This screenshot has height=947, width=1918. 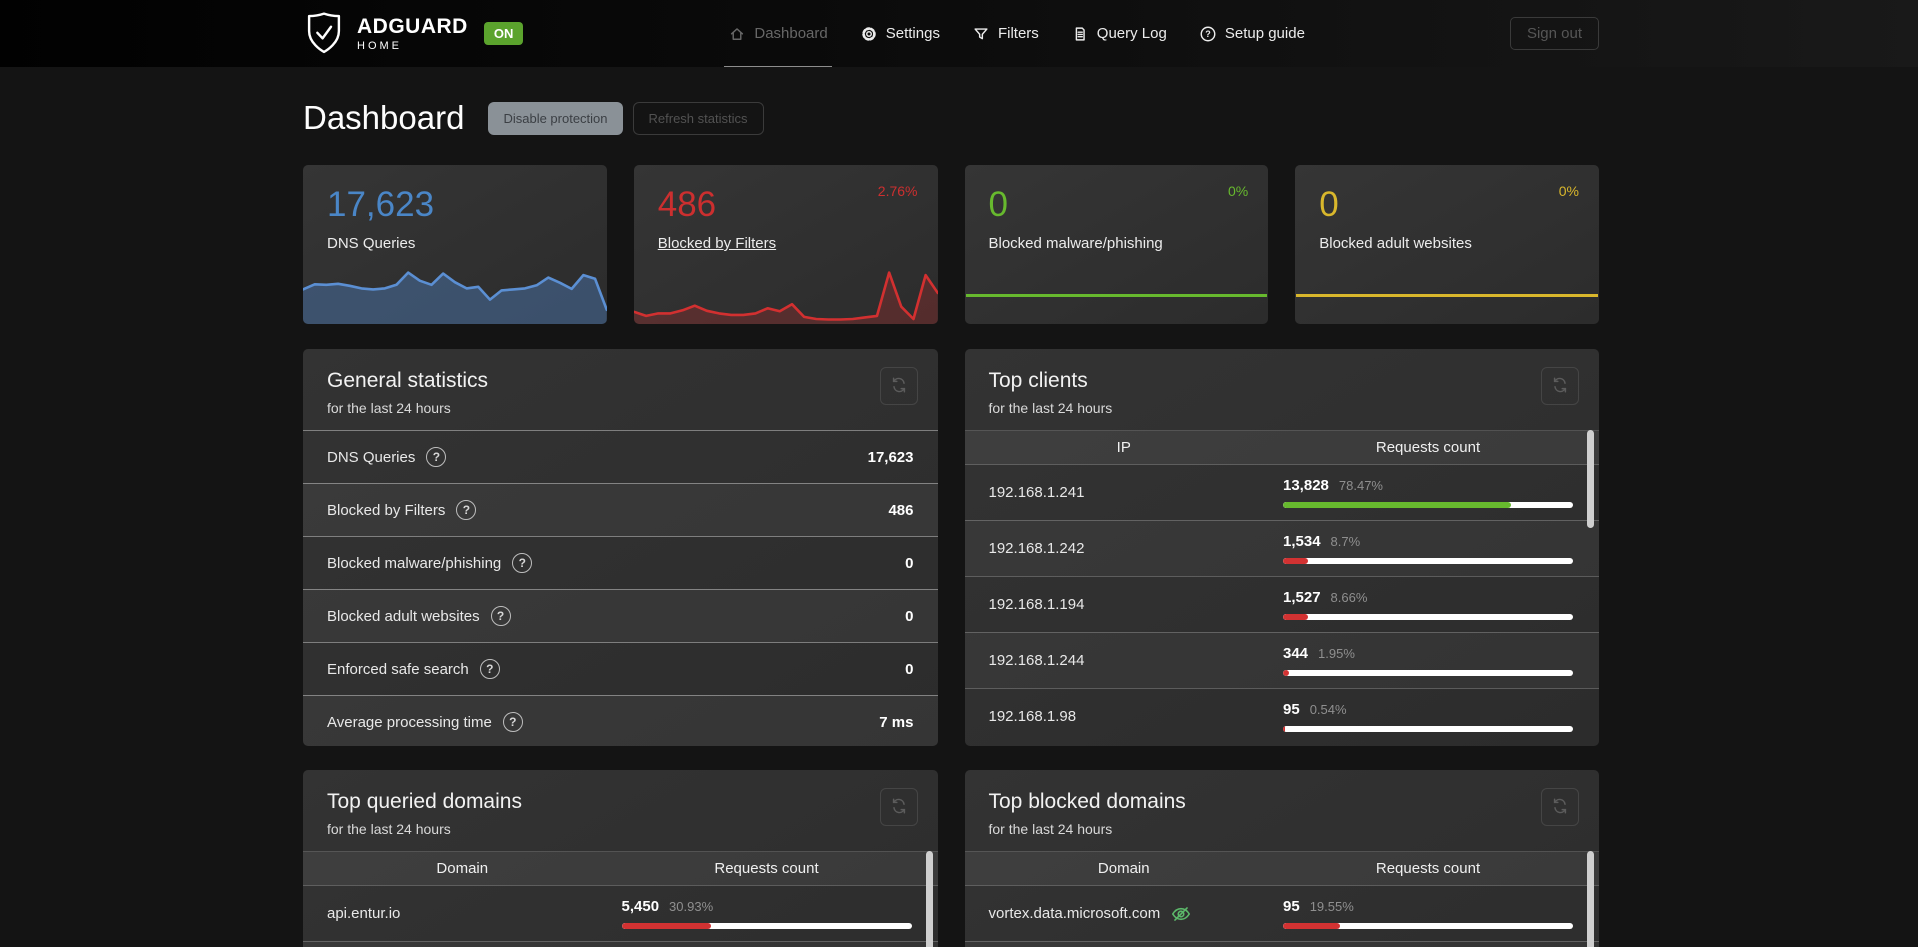 I want to click on card-header: General statistics for the last 24 hours, so click(x=620, y=389).